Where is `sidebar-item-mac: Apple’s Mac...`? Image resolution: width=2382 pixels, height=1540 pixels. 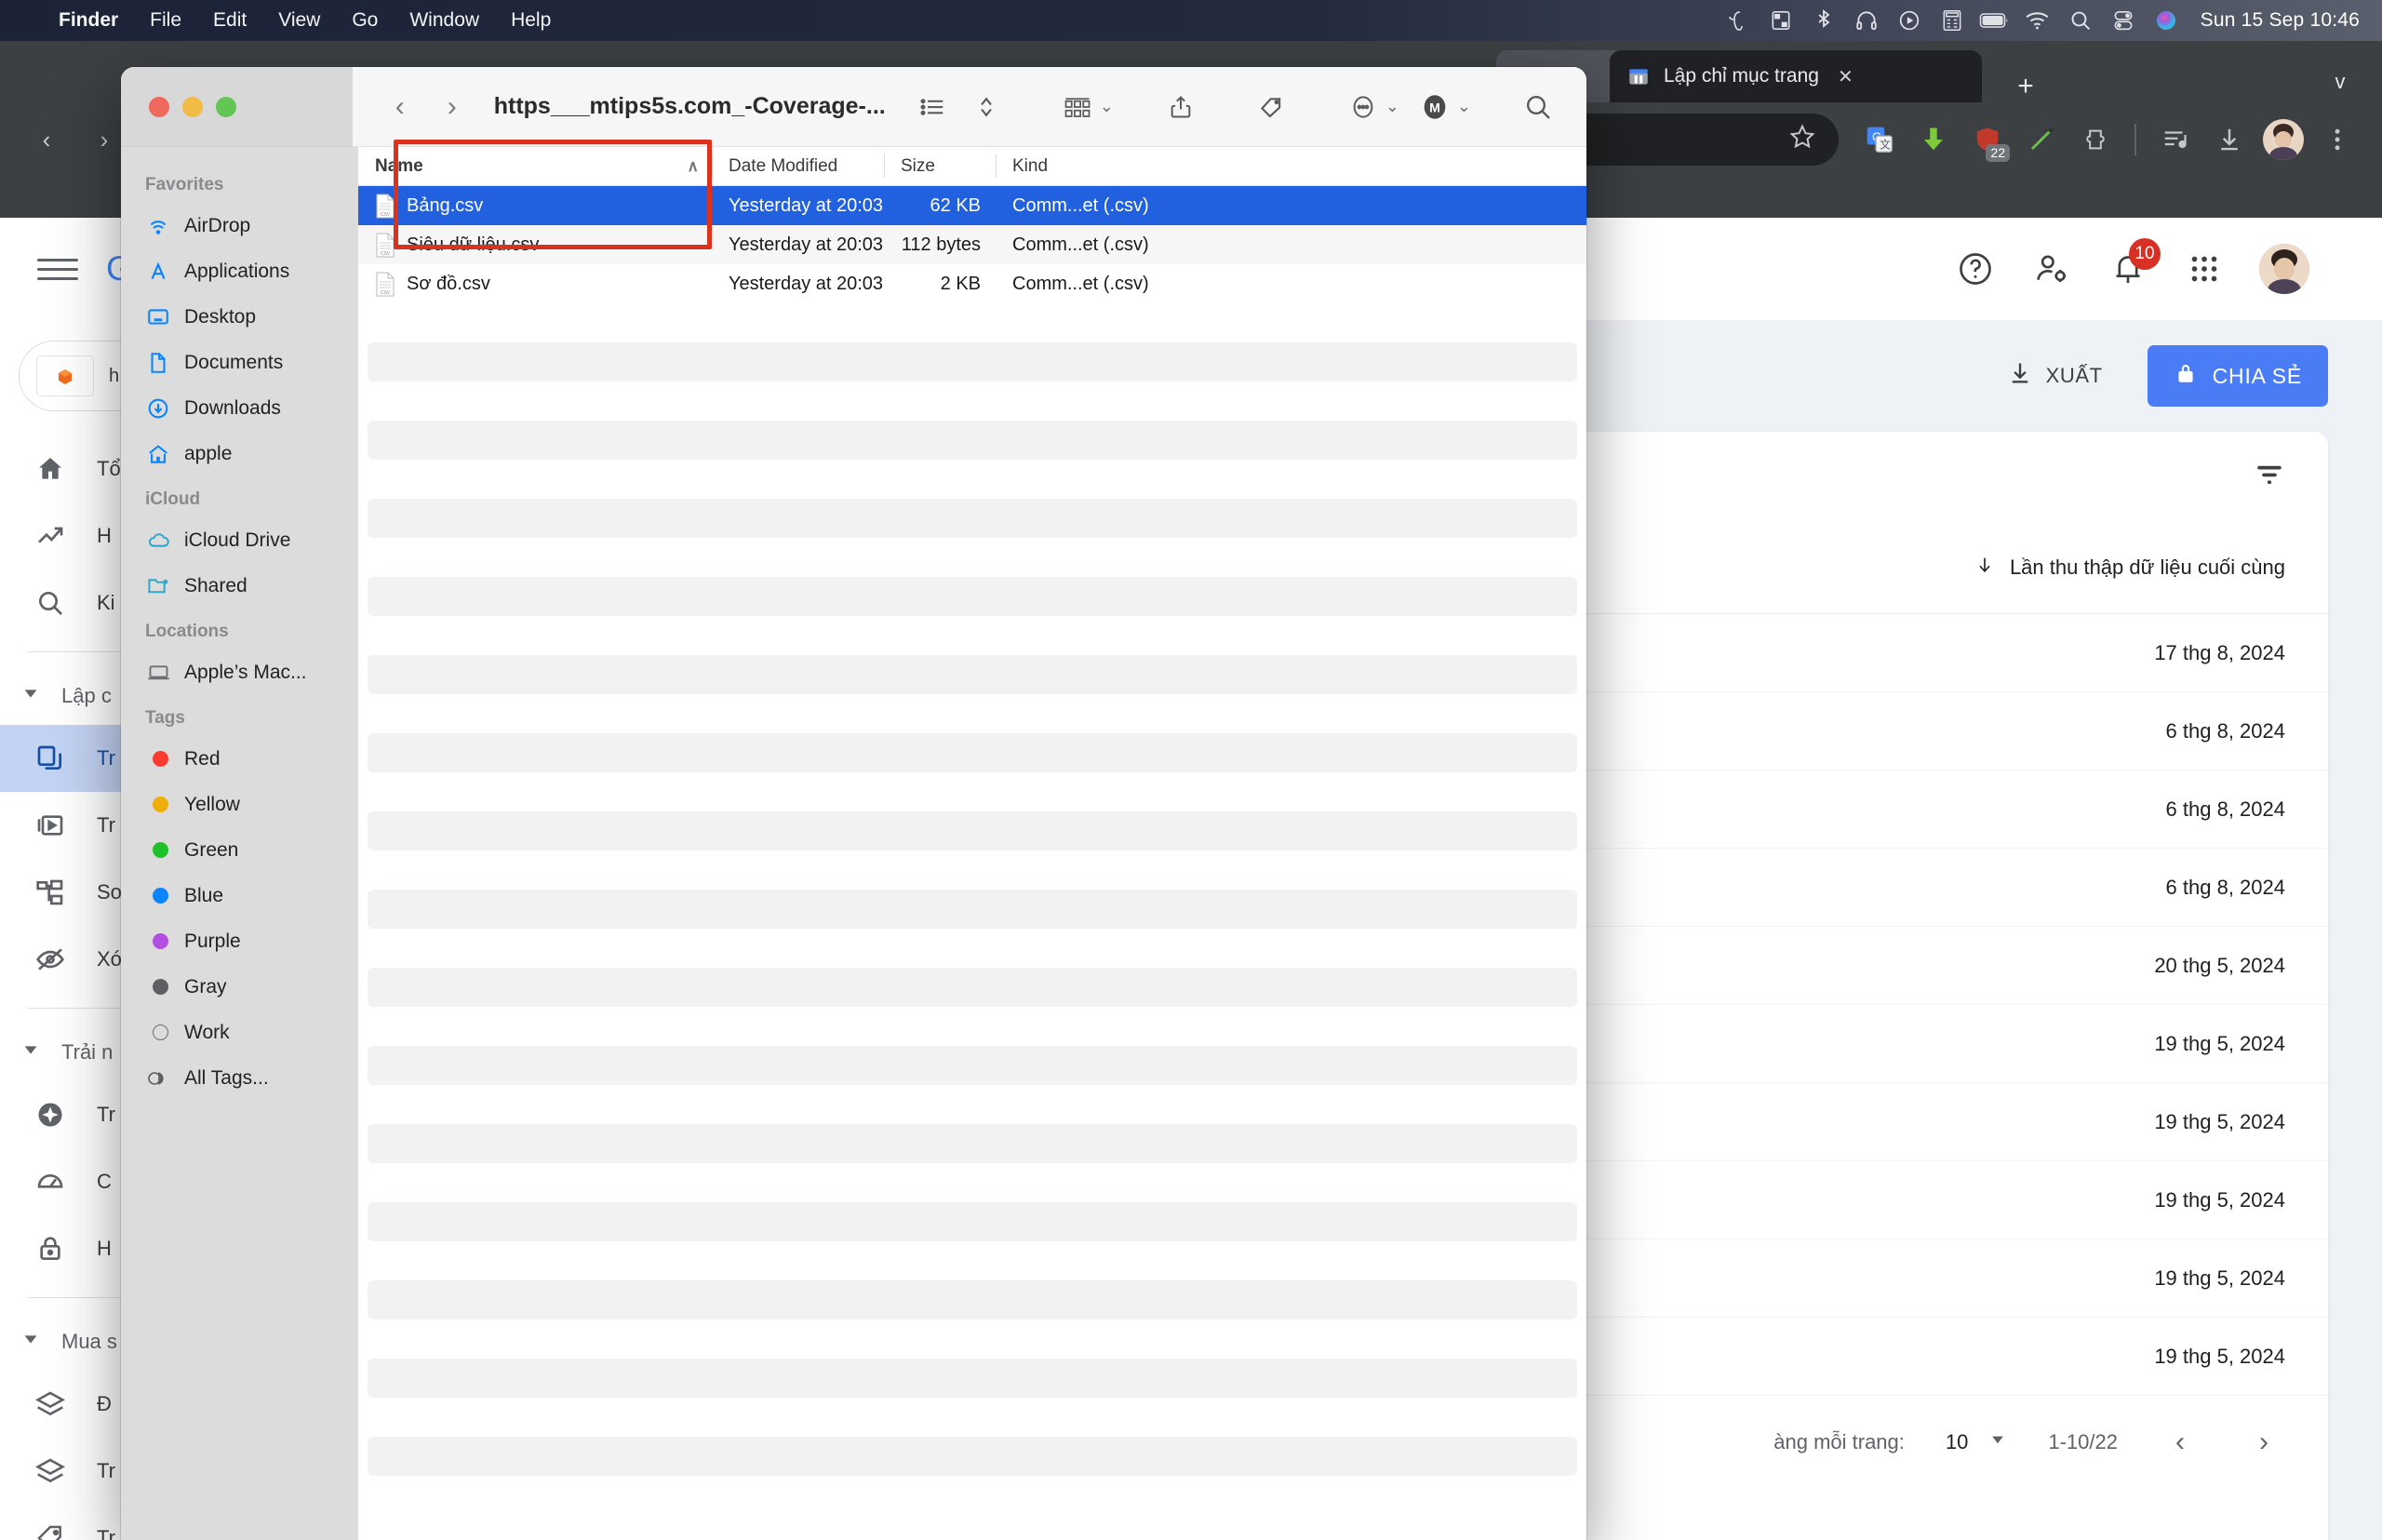
sidebar-item-mac: Apple’s Mac... is located at coordinates (239, 672).